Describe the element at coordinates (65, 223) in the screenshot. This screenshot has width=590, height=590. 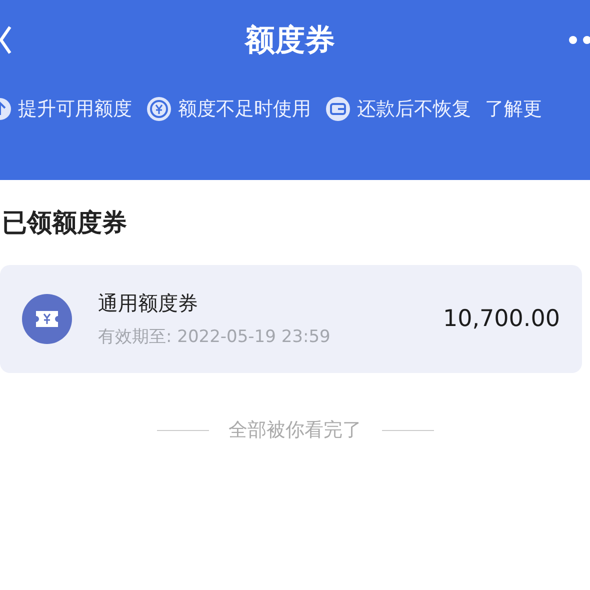
I see `section-title: 已领额度券` at that location.